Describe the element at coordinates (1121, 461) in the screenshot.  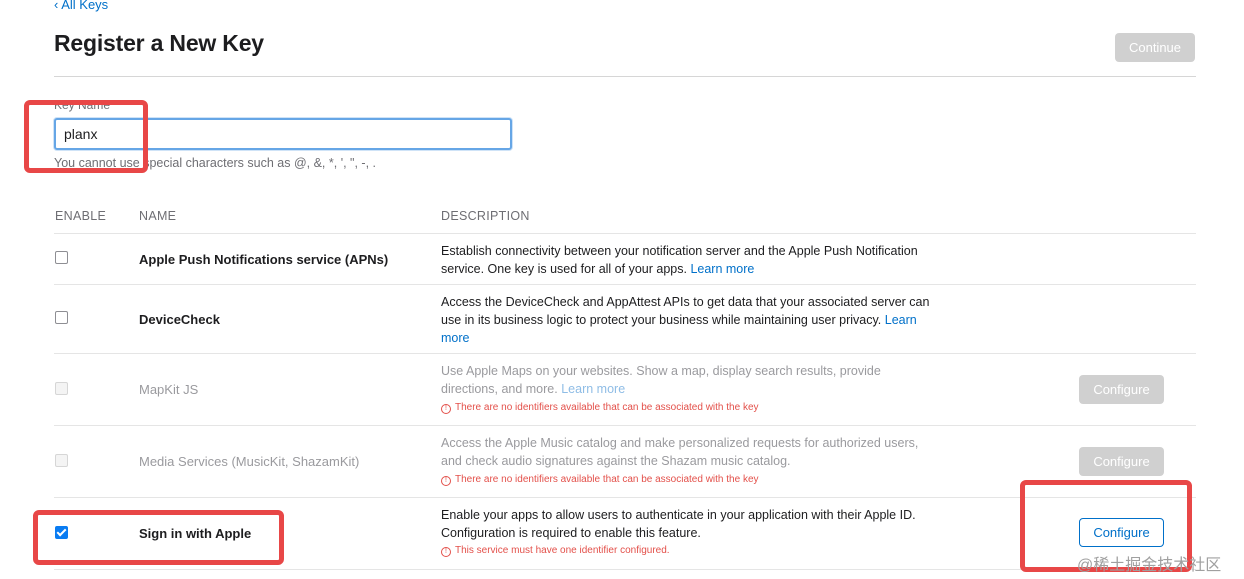
I see `configure-button-media-services: Configure` at that location.